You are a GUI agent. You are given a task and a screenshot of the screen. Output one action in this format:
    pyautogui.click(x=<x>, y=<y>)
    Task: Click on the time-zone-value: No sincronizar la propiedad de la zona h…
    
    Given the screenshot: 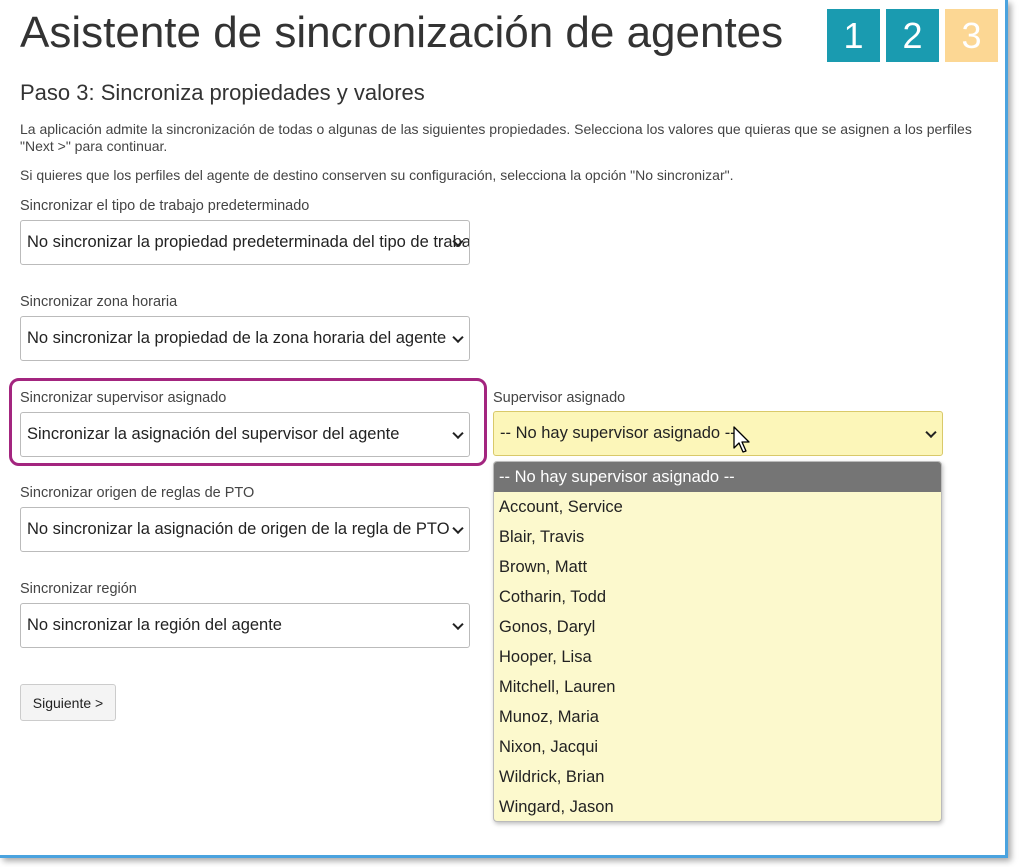 What is the action you would take?
    pyautogui.click(x=237, y=338)
    